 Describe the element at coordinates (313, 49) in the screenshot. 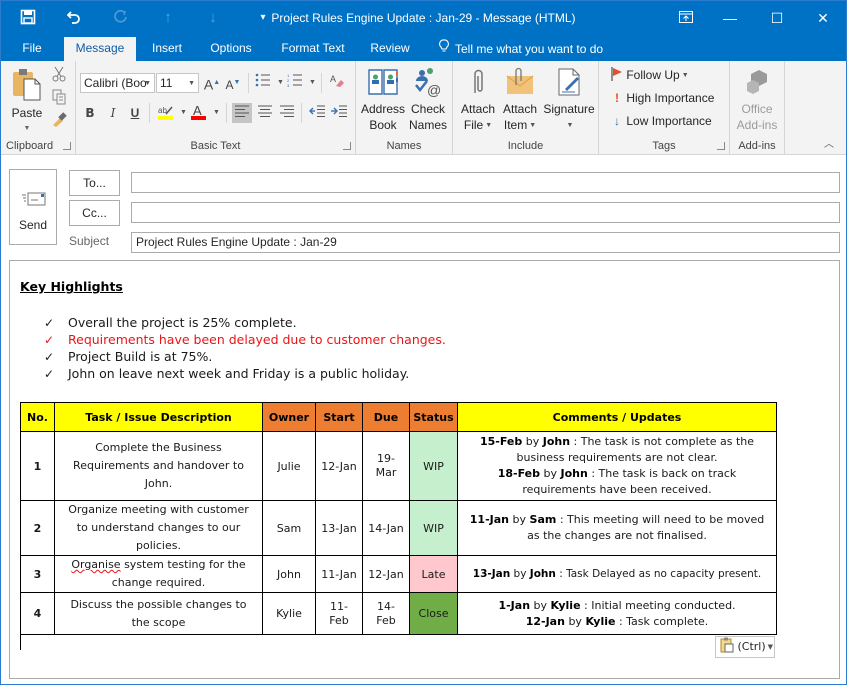

I see `tab-format-text: Format Text` at that location.